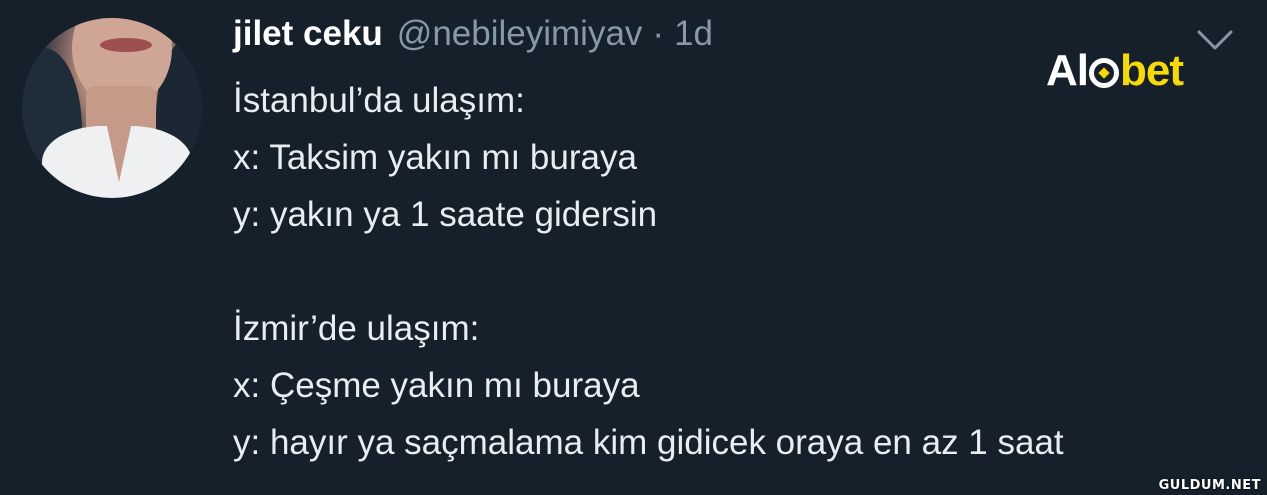  I want to click on tweet-line: İzmir’de ulaşım:, so click(356, 328).